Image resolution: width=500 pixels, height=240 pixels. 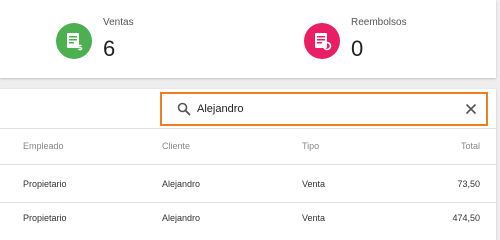 I want to click on search-input, so click(x=327, y=109).